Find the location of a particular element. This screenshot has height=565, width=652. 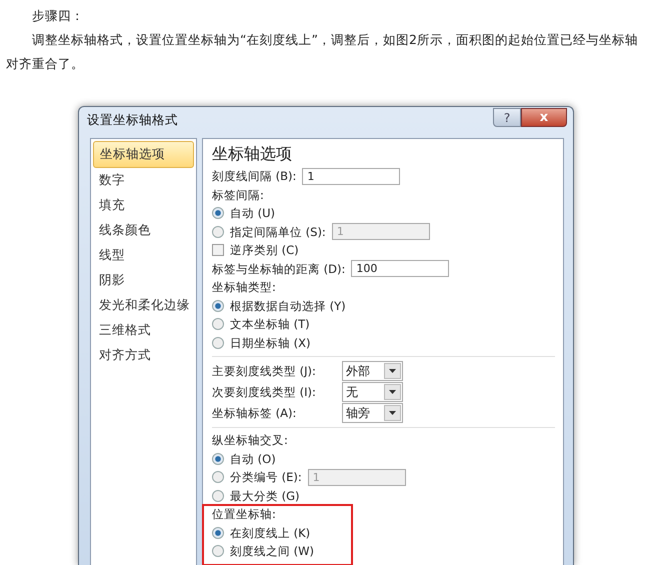

select-label: 主要刻度线类型 (J): is located at coordinates (264, 371).